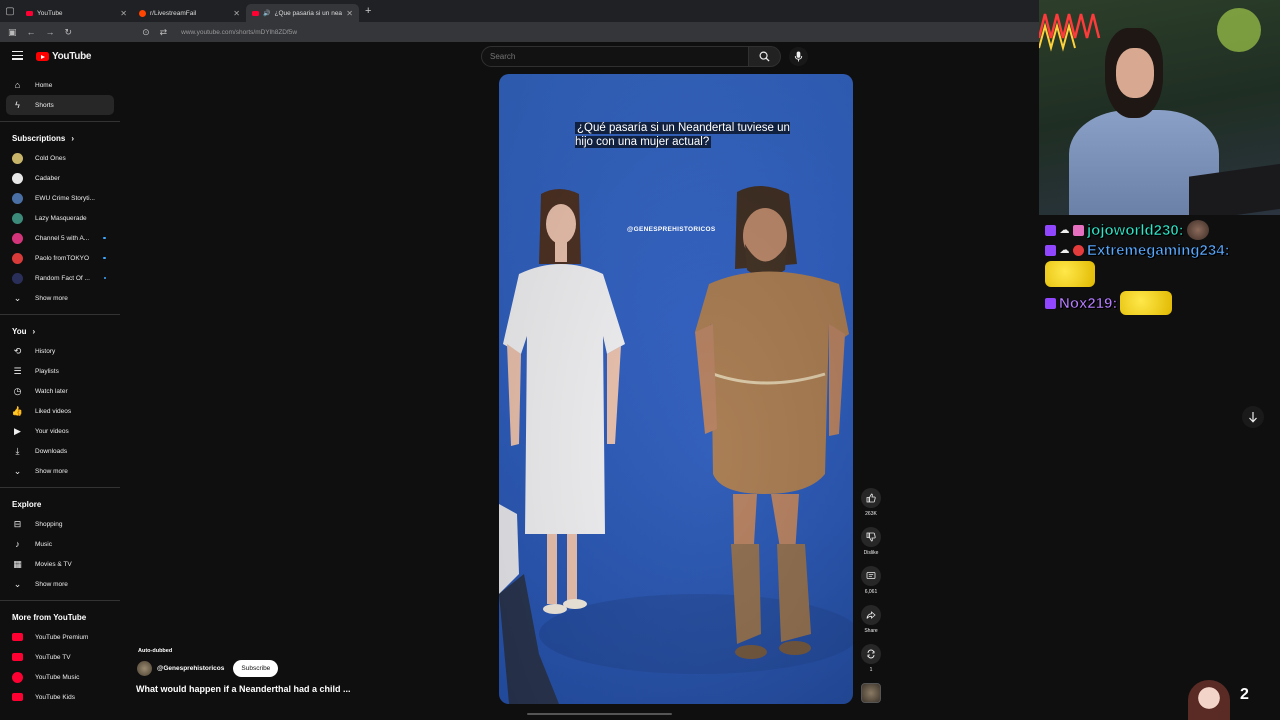 This screenshot has width=1280, height=720. I want to click on sidebar-item-label: YouTube Kids, so click(55, 697).